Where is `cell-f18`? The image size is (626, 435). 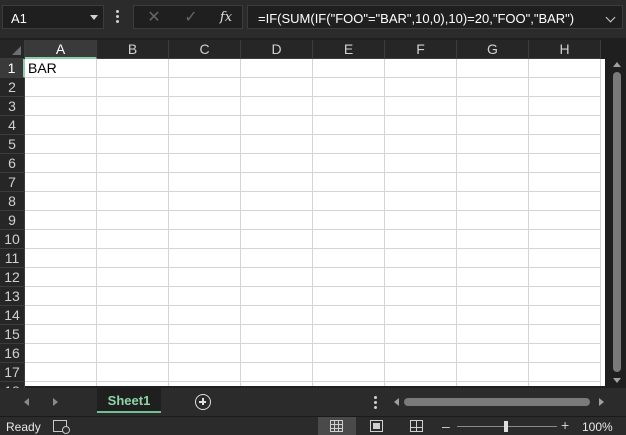 cell-f18 is located at coordinates (421, 384).